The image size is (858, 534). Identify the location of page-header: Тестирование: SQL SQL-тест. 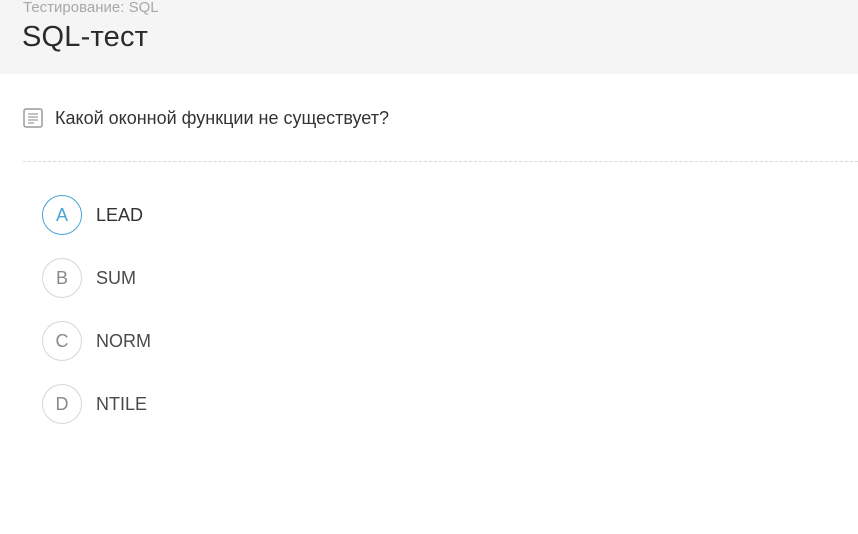
(429, 37).